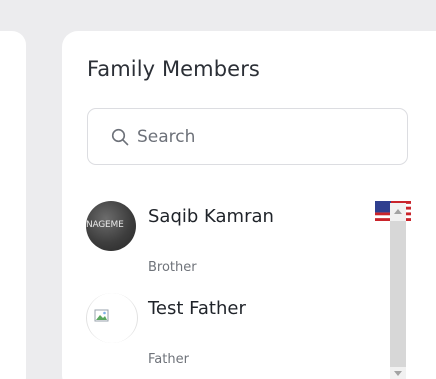 The image size is (436, 379). Describe the element at coordinates (120, 137) in the screenshot. I see `search-icon` at that location.